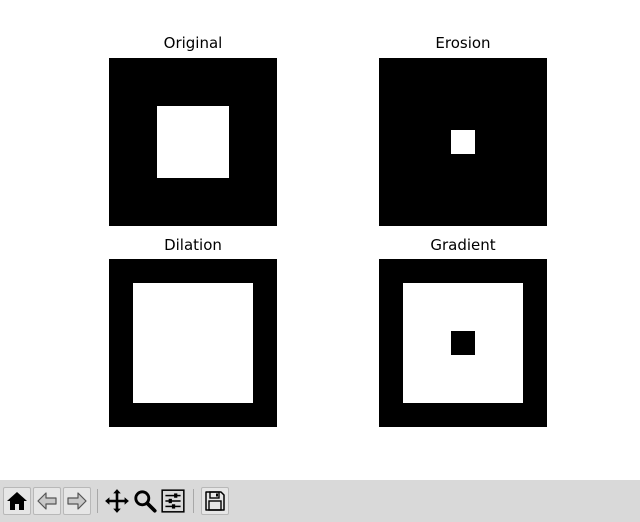 The image size is (640, 522). Describe the element at coordinates (463, 43) in the screenshot. I see `panel-title-erosion: Erosion` at that location.